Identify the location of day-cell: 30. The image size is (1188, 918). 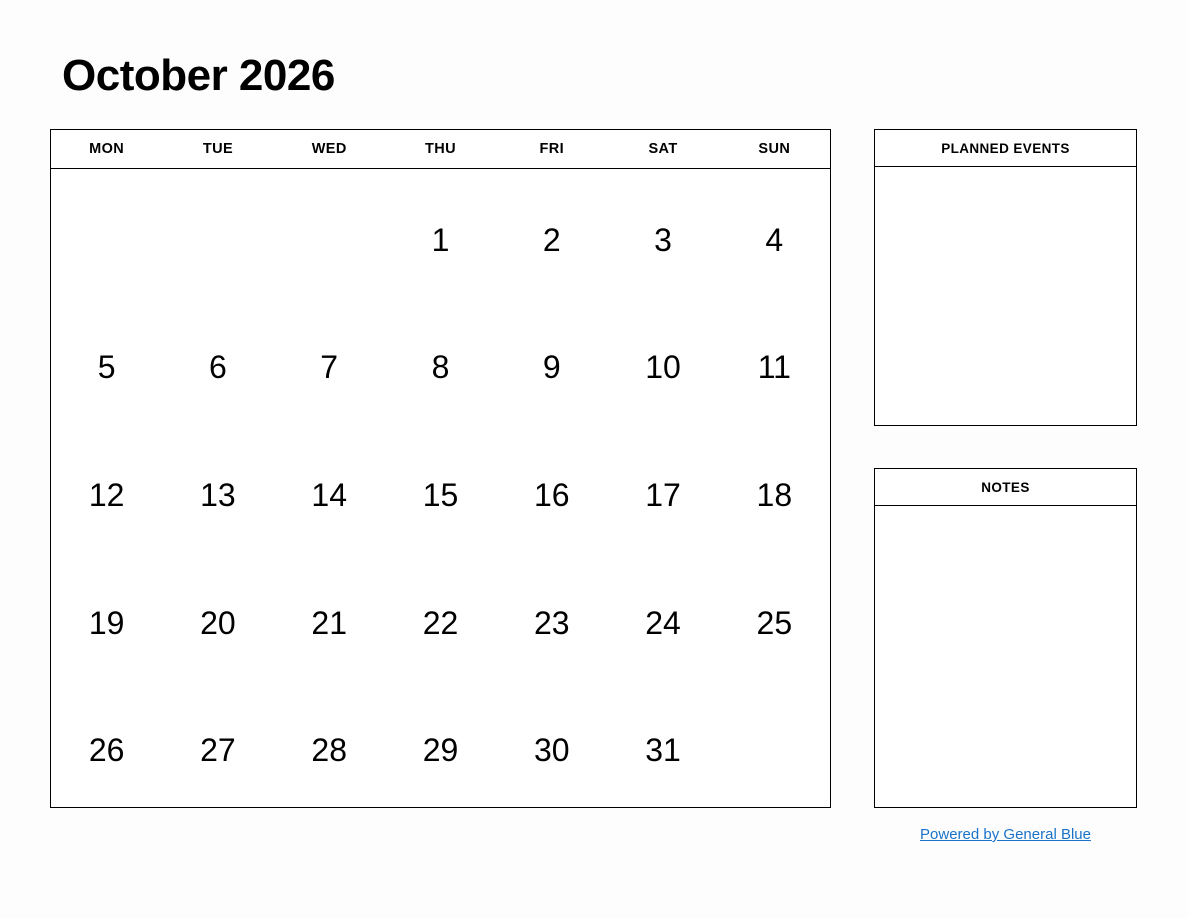
(551, 743).